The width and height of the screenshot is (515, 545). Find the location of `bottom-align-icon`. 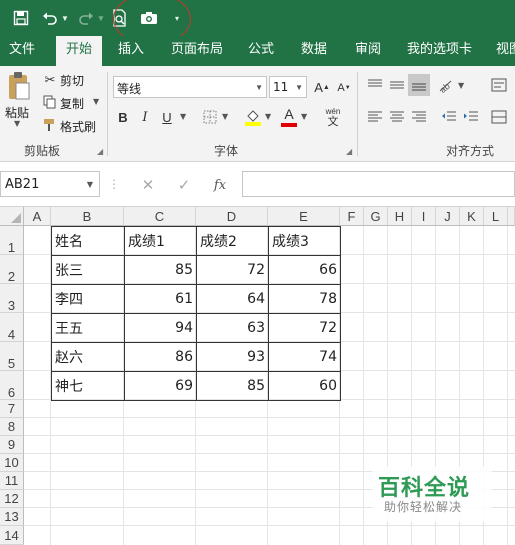

bottom-align-icon is located at coordinates (419, 85).